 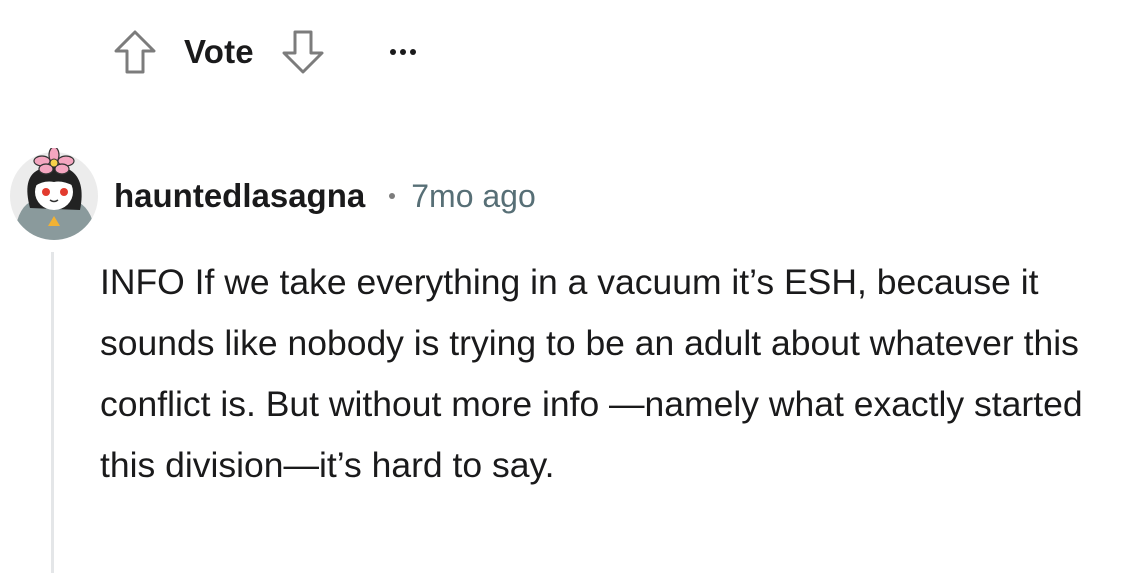 What do you see at coordinates (239, 196) in the screenshot?
I see `username-link: hauntedlasagna` at bounding box center [239, 196].